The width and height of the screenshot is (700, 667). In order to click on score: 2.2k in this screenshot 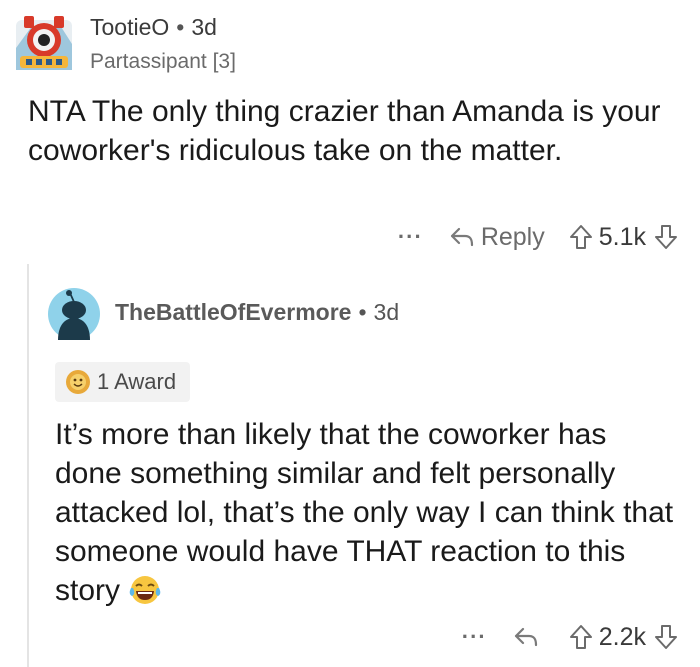, I will do `click(622, 636)`.